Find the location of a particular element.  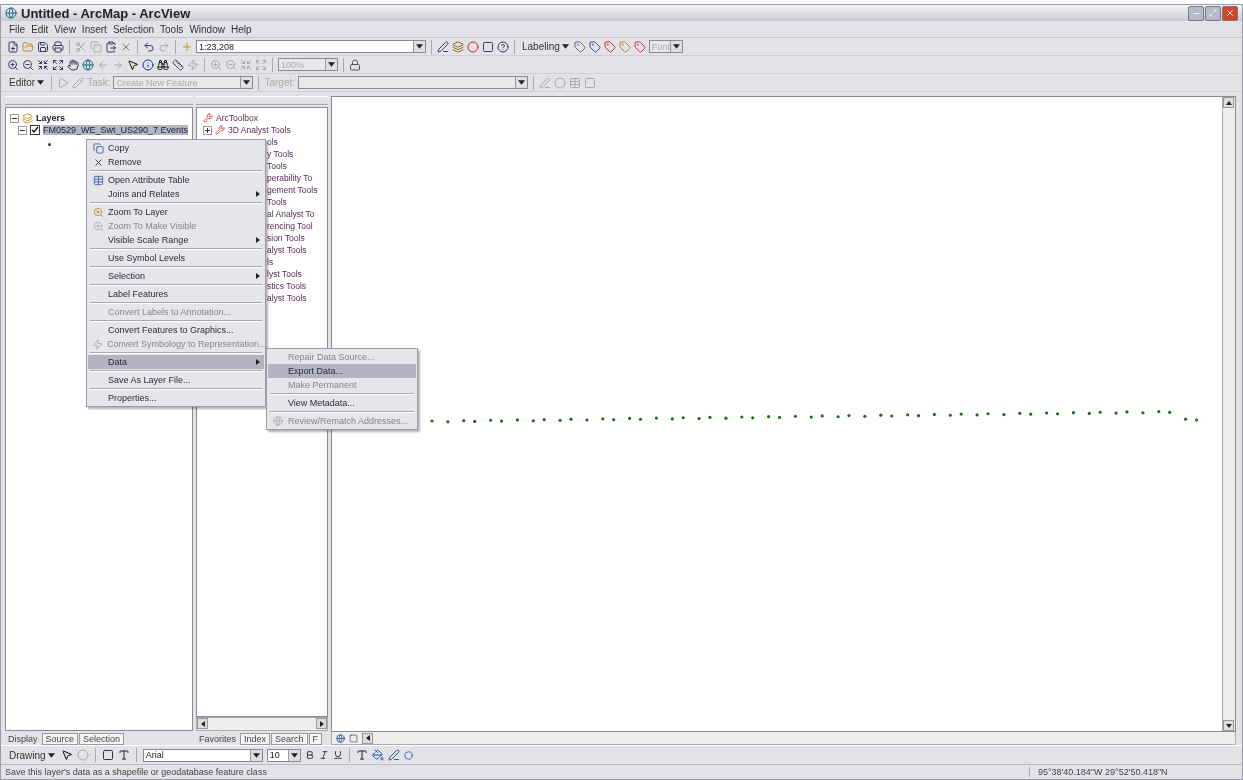

fill-color-icon is located at coordinates (377, 755).